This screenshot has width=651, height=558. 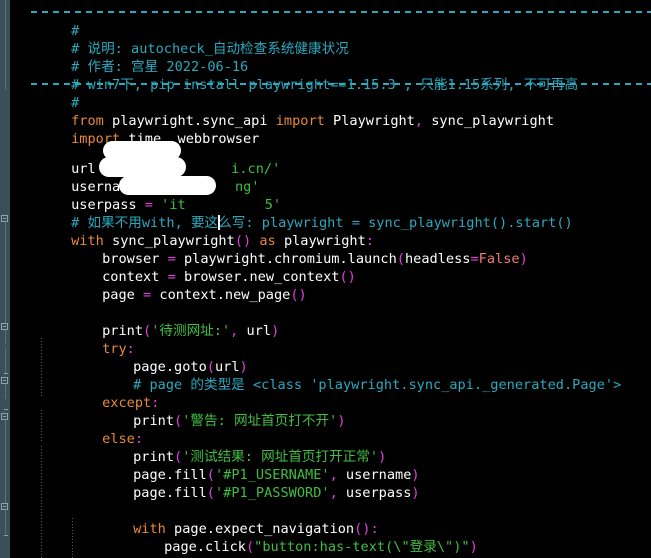 What do you see at coordinates (123, 295) in the screenshot?
I see `variable-page: page` at bounding box center [123, 295].